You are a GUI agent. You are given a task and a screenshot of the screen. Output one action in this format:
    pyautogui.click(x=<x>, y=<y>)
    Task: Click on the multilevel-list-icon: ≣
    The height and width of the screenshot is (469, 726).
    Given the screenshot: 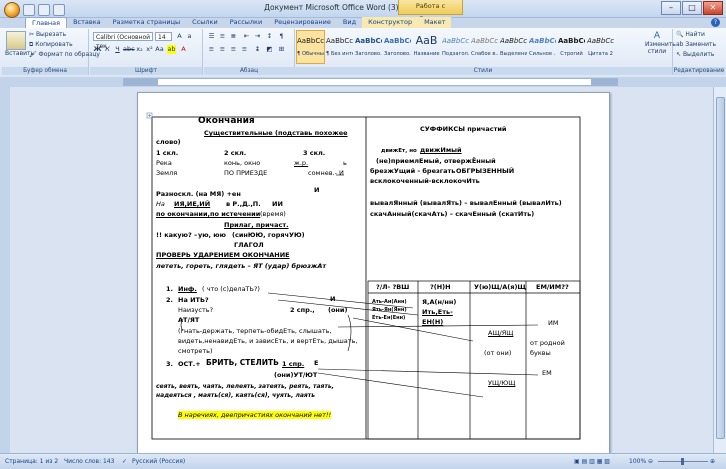 What is the action you would take?
    pyautogui.click(x=233, y=36)
    